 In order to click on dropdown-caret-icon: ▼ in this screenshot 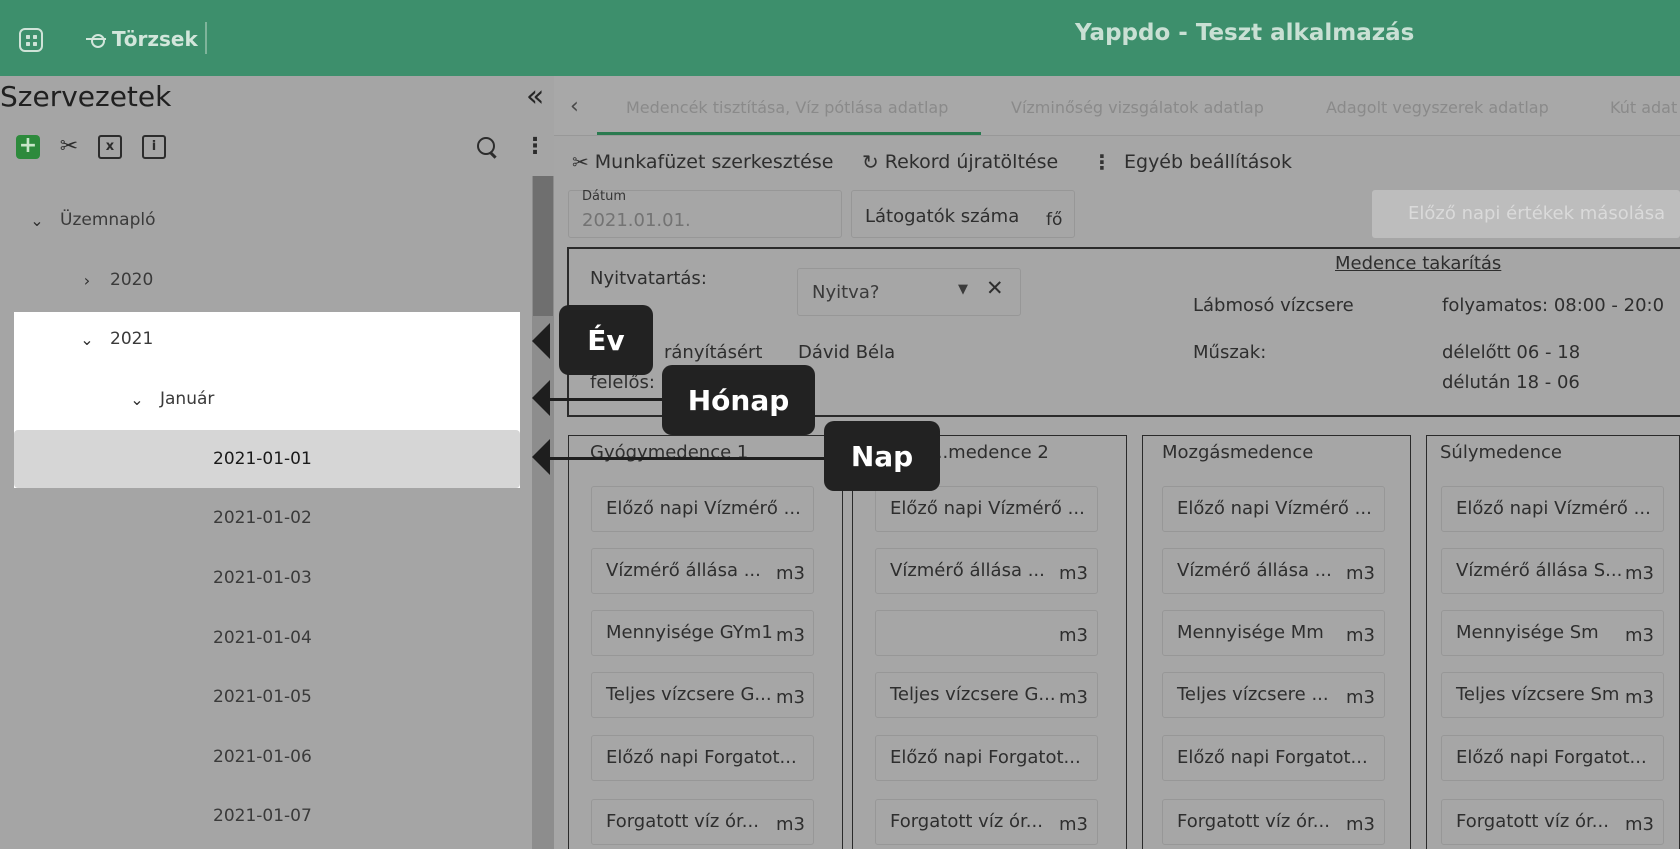, I will do `click(963, 289)`.